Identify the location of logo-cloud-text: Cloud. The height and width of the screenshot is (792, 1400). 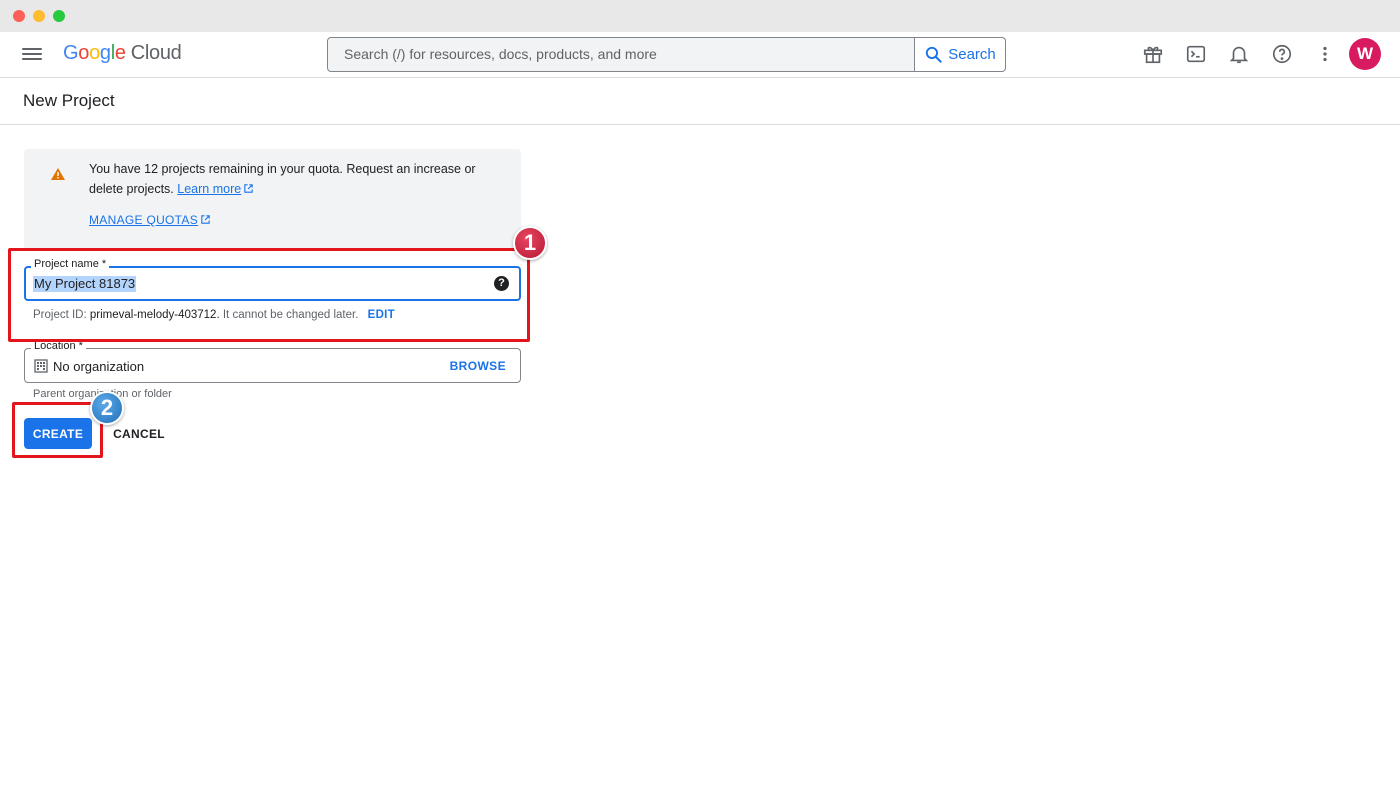
(156, 53).